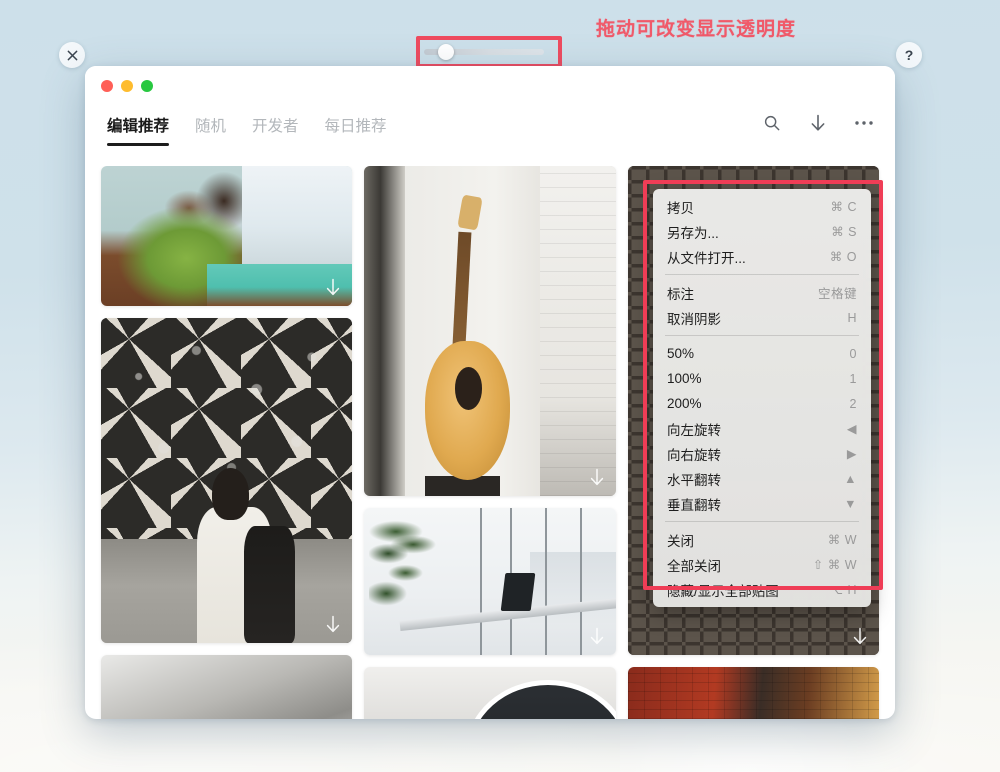  What do you see at coordinates (851, 429) in the screenshot?
I see `rotate-left-icon: ◀` at bounding box center [851, 429].